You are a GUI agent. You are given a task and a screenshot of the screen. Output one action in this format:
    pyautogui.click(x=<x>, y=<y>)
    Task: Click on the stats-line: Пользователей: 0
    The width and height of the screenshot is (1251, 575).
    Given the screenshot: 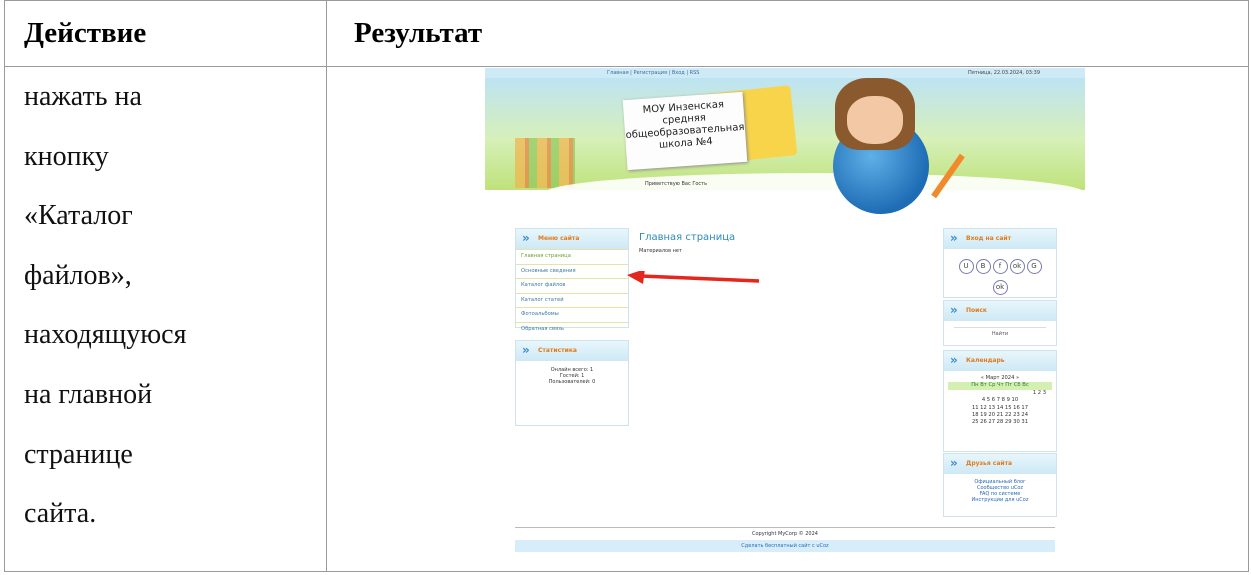 What is the action you would take?
    pyautogui.click(x=572, y=382)
    